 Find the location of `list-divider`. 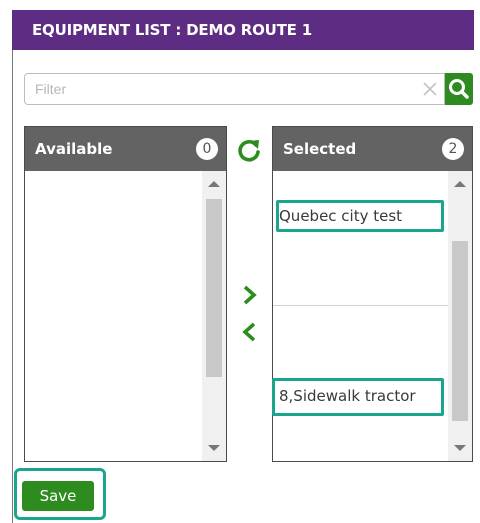

list-divider is located at coordinates (360, 305).